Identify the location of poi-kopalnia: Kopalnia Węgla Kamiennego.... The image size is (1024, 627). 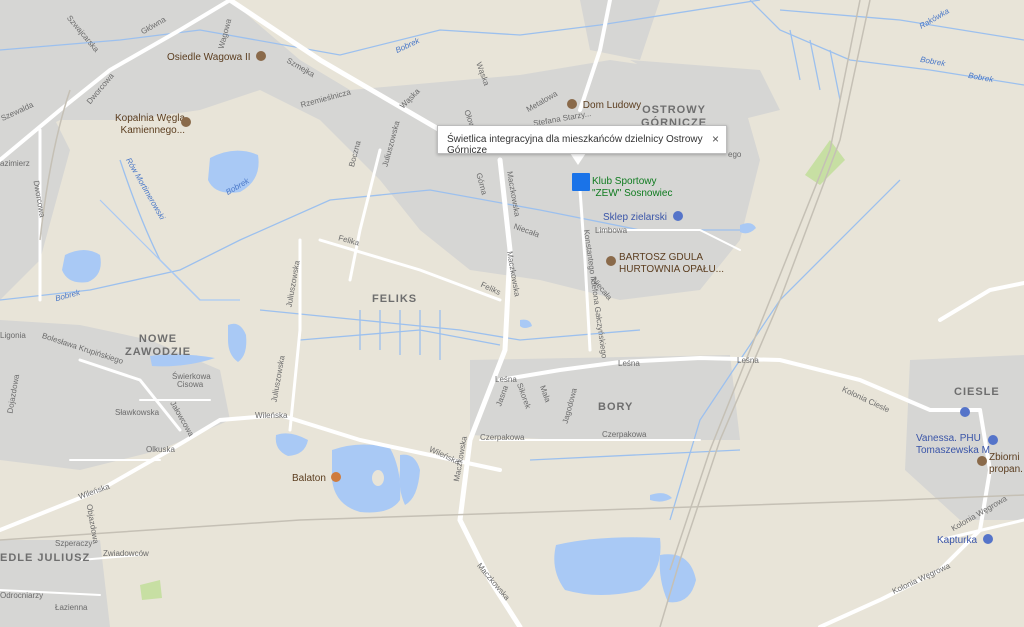
(150, 124).